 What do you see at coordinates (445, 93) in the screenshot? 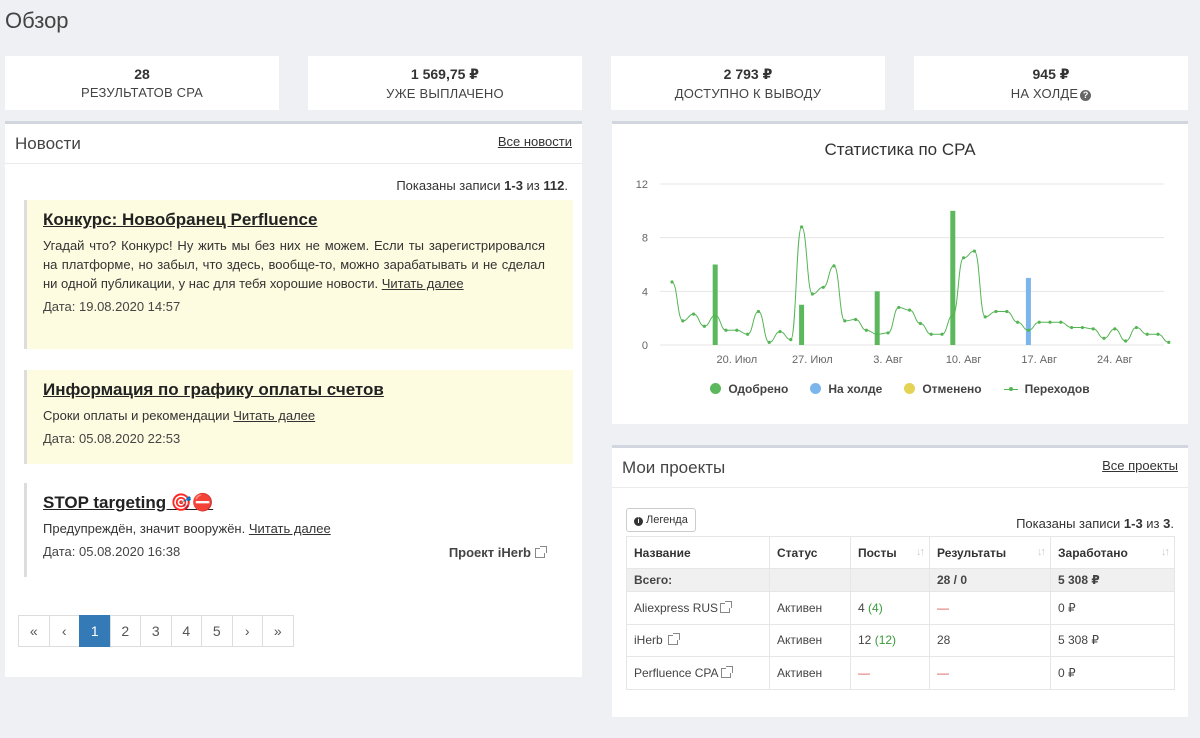
I see `stat-label: УЖЕ ВЫПЛАЧЕНО` at bounding box center [445, 93].